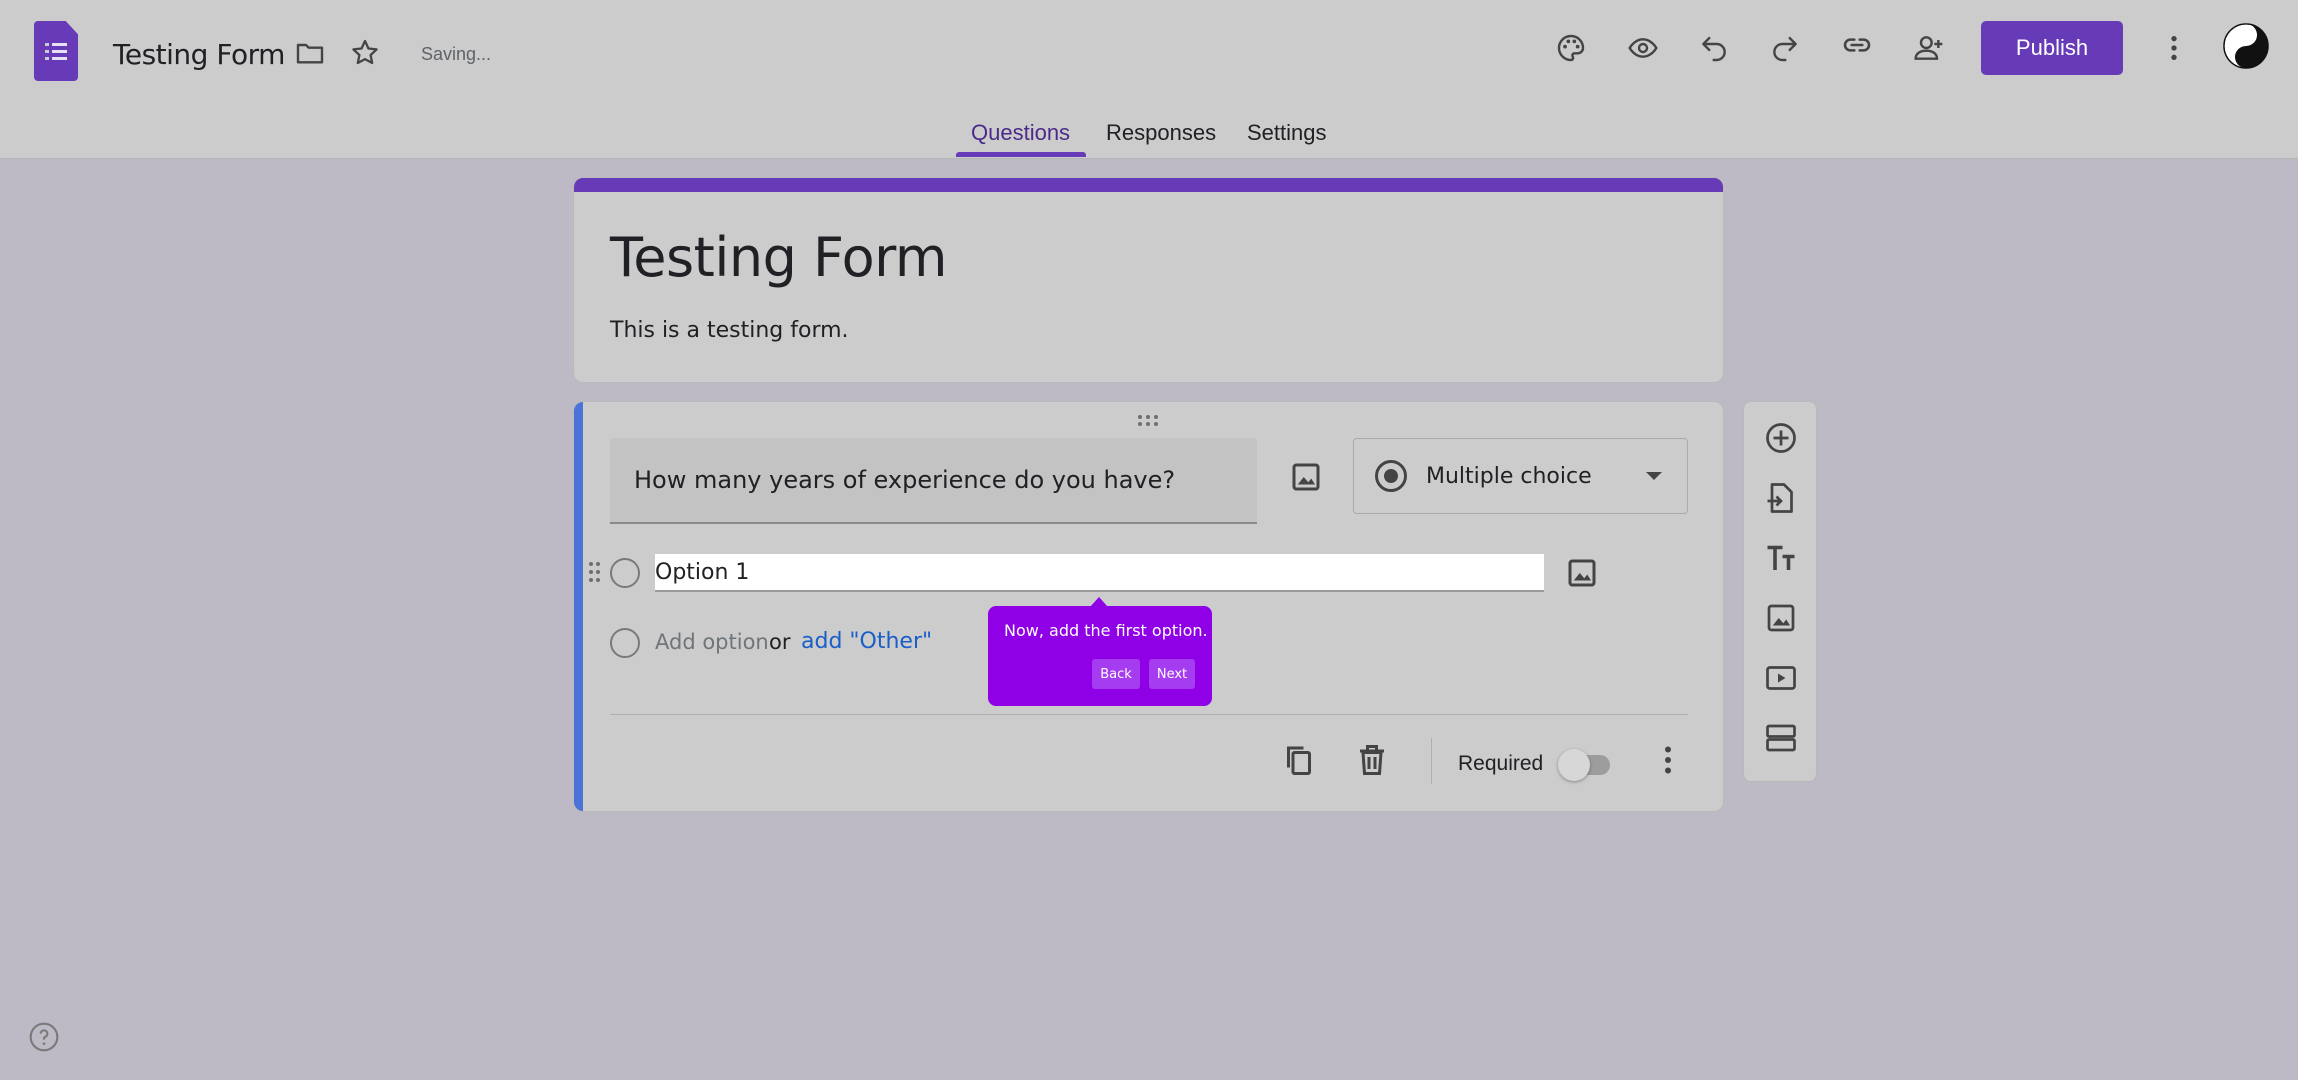  Describe the element at coordinates (1501, 763) in the screenshot. I see `required-label: Required` at that location.